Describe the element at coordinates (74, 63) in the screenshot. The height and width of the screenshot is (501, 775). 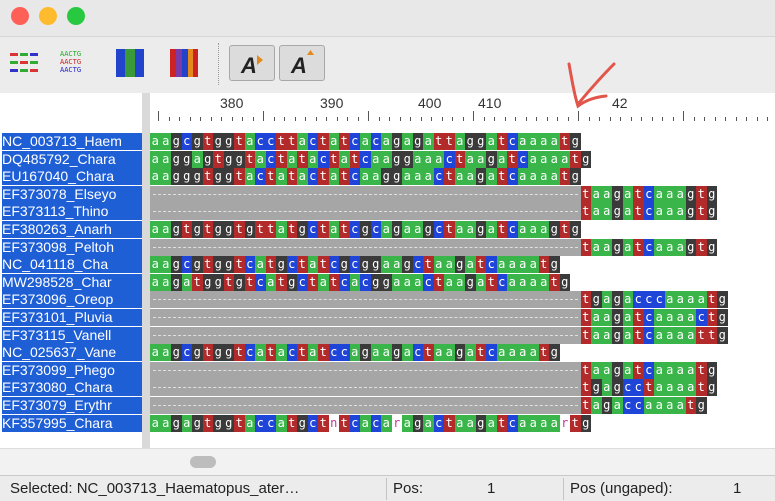
I see `color-by-consensus-button: AACTG AACTG AACTG` at that location.